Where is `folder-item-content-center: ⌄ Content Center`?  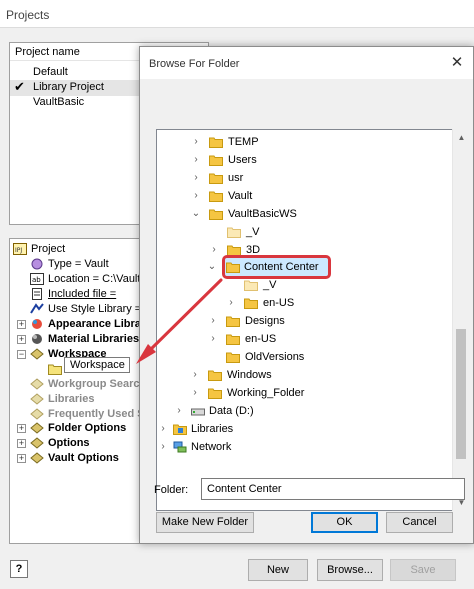
folder-item-content-center: ⌄ Content Center is located at coordinates (297, 267).